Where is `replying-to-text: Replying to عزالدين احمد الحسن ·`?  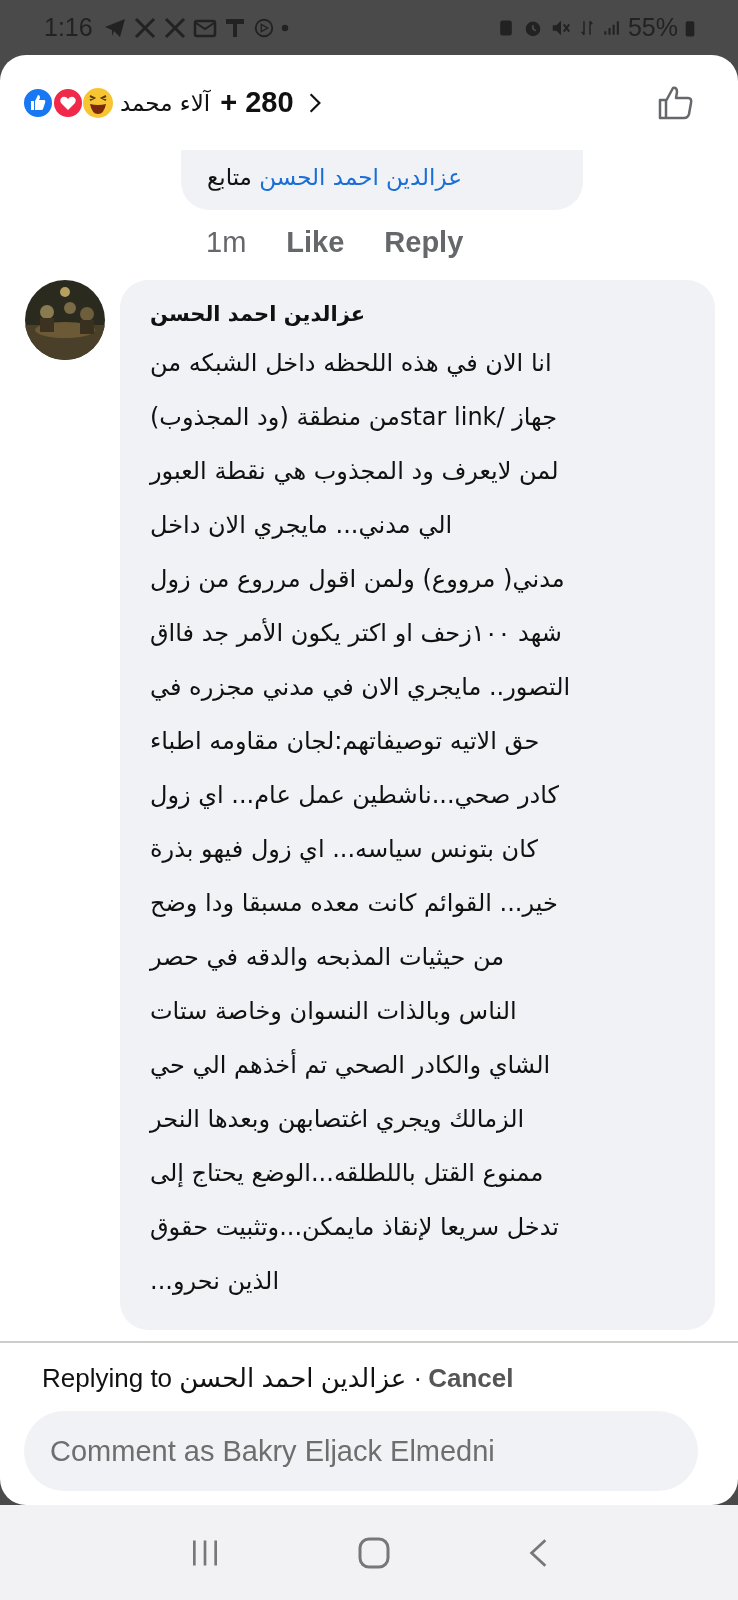
replying-to-text: Replying to عزالدين احمد الحسن · is located at coordinates (232, 1378).